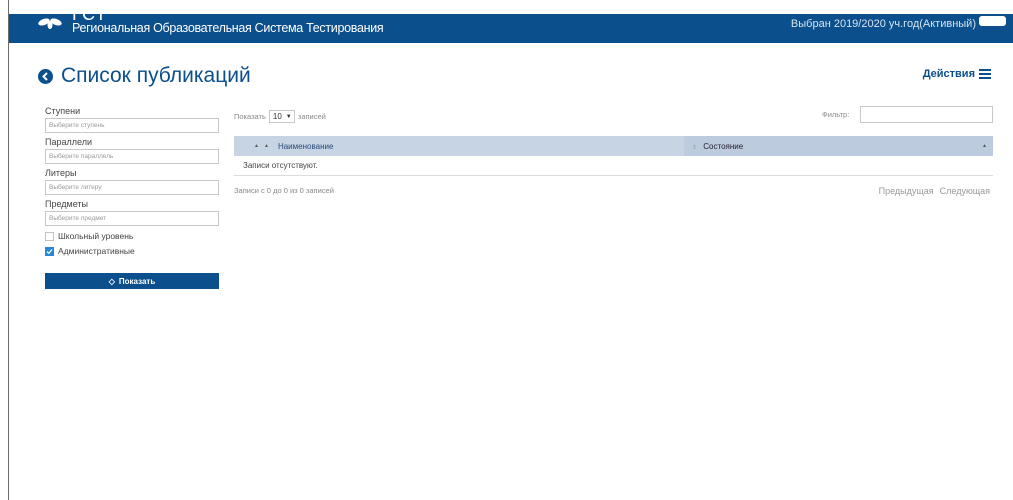 The image size is (1013, 500). I want to click on school-year-indicator: Выбран 2019/2020 уч.год(Активный), so click(883, 24).